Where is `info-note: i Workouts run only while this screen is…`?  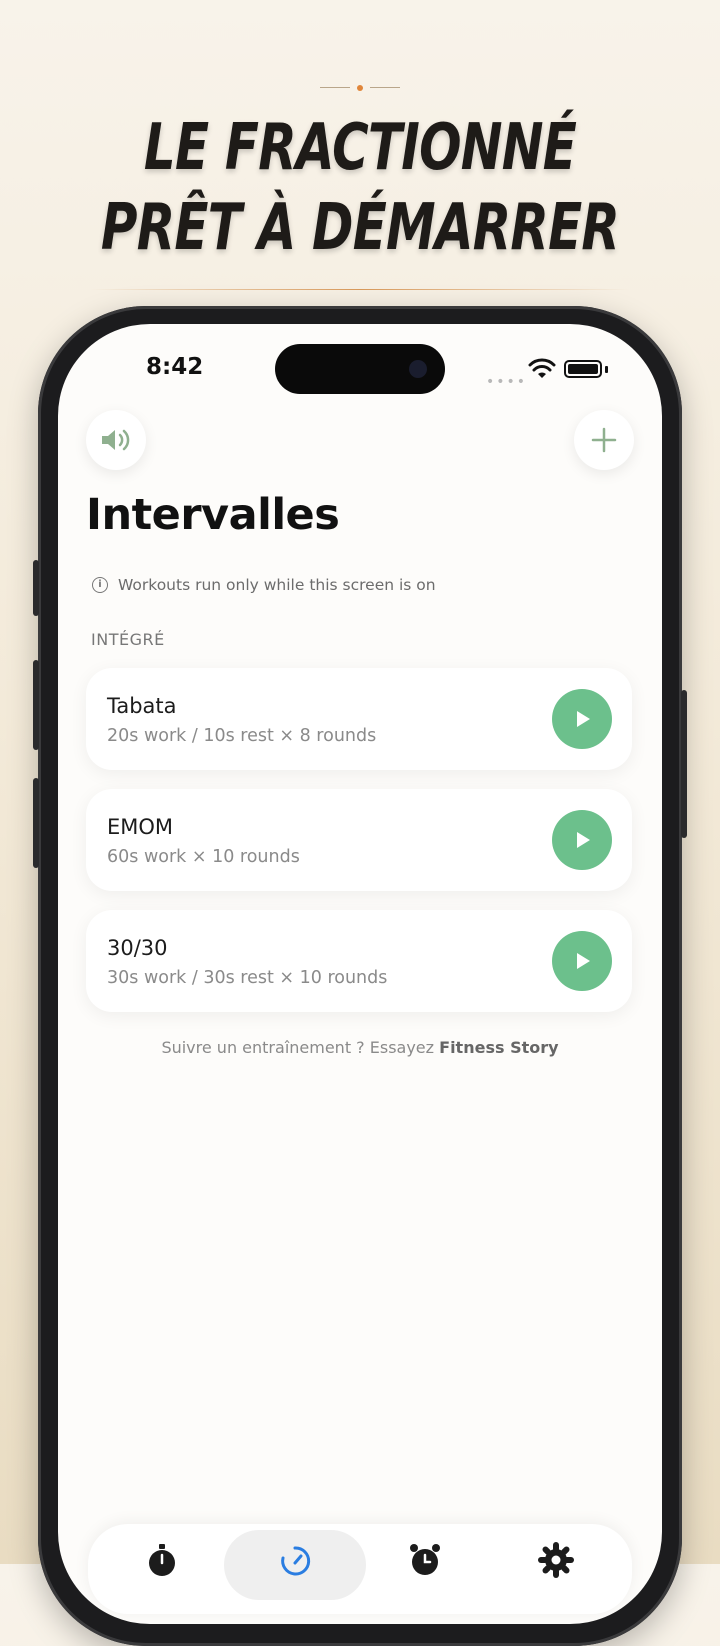
info-note: i Workouts run only while this screen is… is located at coordinates (264, 585).